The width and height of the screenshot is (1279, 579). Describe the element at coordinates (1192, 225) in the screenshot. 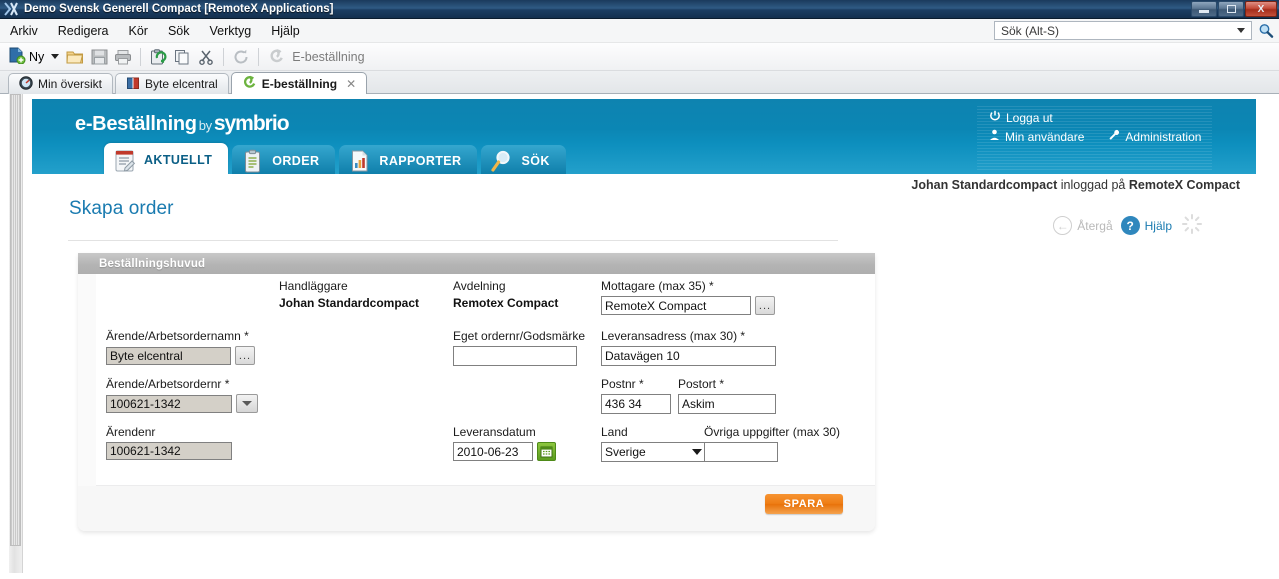

I see `loading-spinner-icon` at that location.